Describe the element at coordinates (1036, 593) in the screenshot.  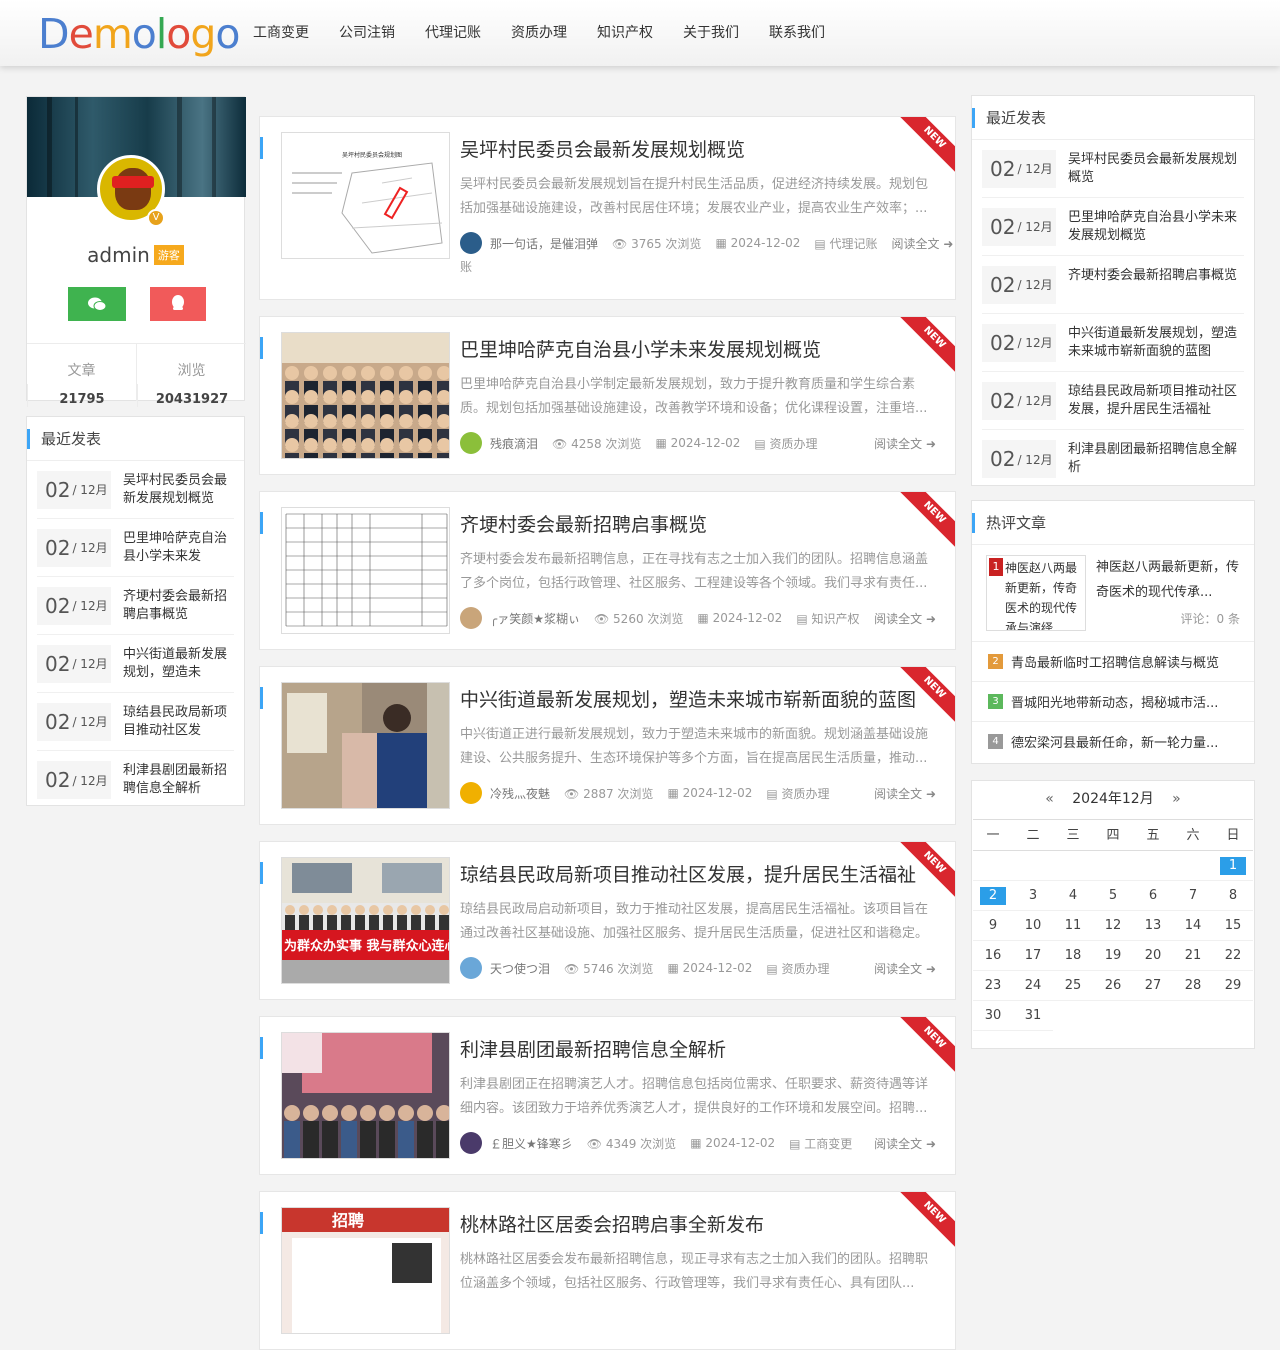
I see `hot-thumbnail: 1 神医赵八两最新更新，传奇医术的现代传承与演绎` at that location.